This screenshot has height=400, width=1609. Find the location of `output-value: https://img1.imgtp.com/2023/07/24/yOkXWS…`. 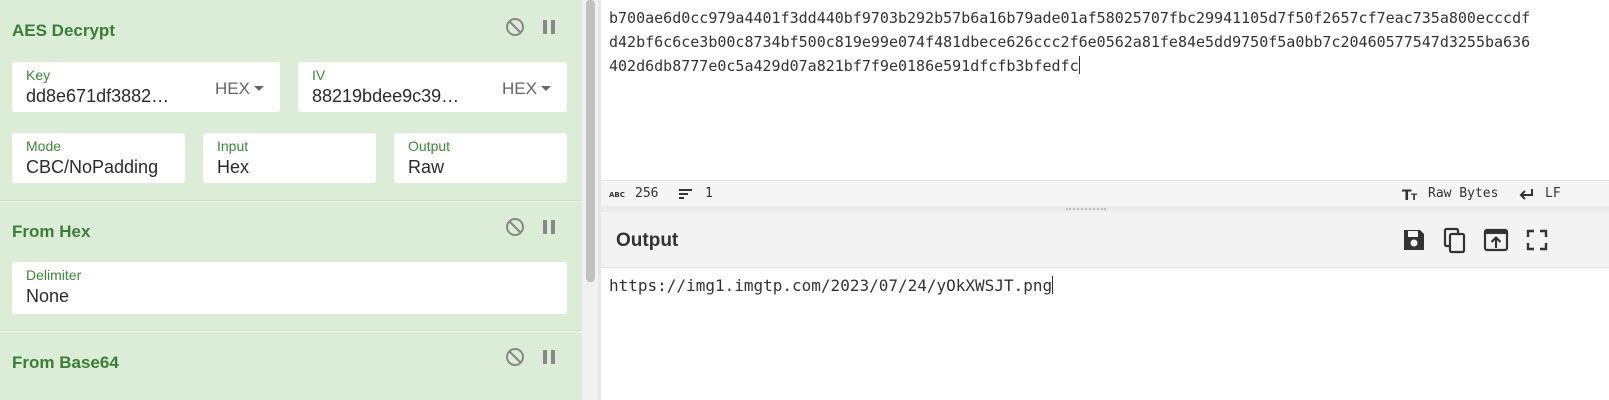

output-value: https://img1.imgtp.com/2023/07/24/yOkXWS… is located at coordinates (831, 285).